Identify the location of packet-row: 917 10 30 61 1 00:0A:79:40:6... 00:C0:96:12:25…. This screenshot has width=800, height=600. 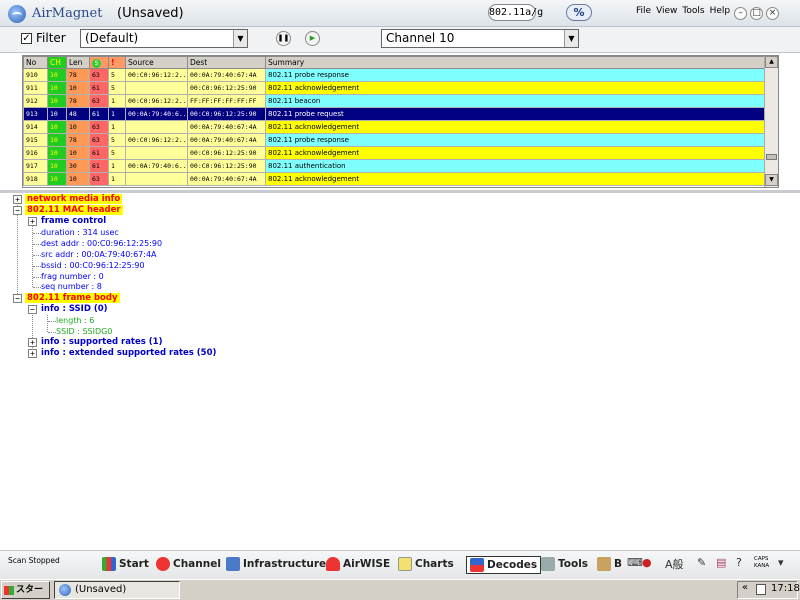
(395, 166).